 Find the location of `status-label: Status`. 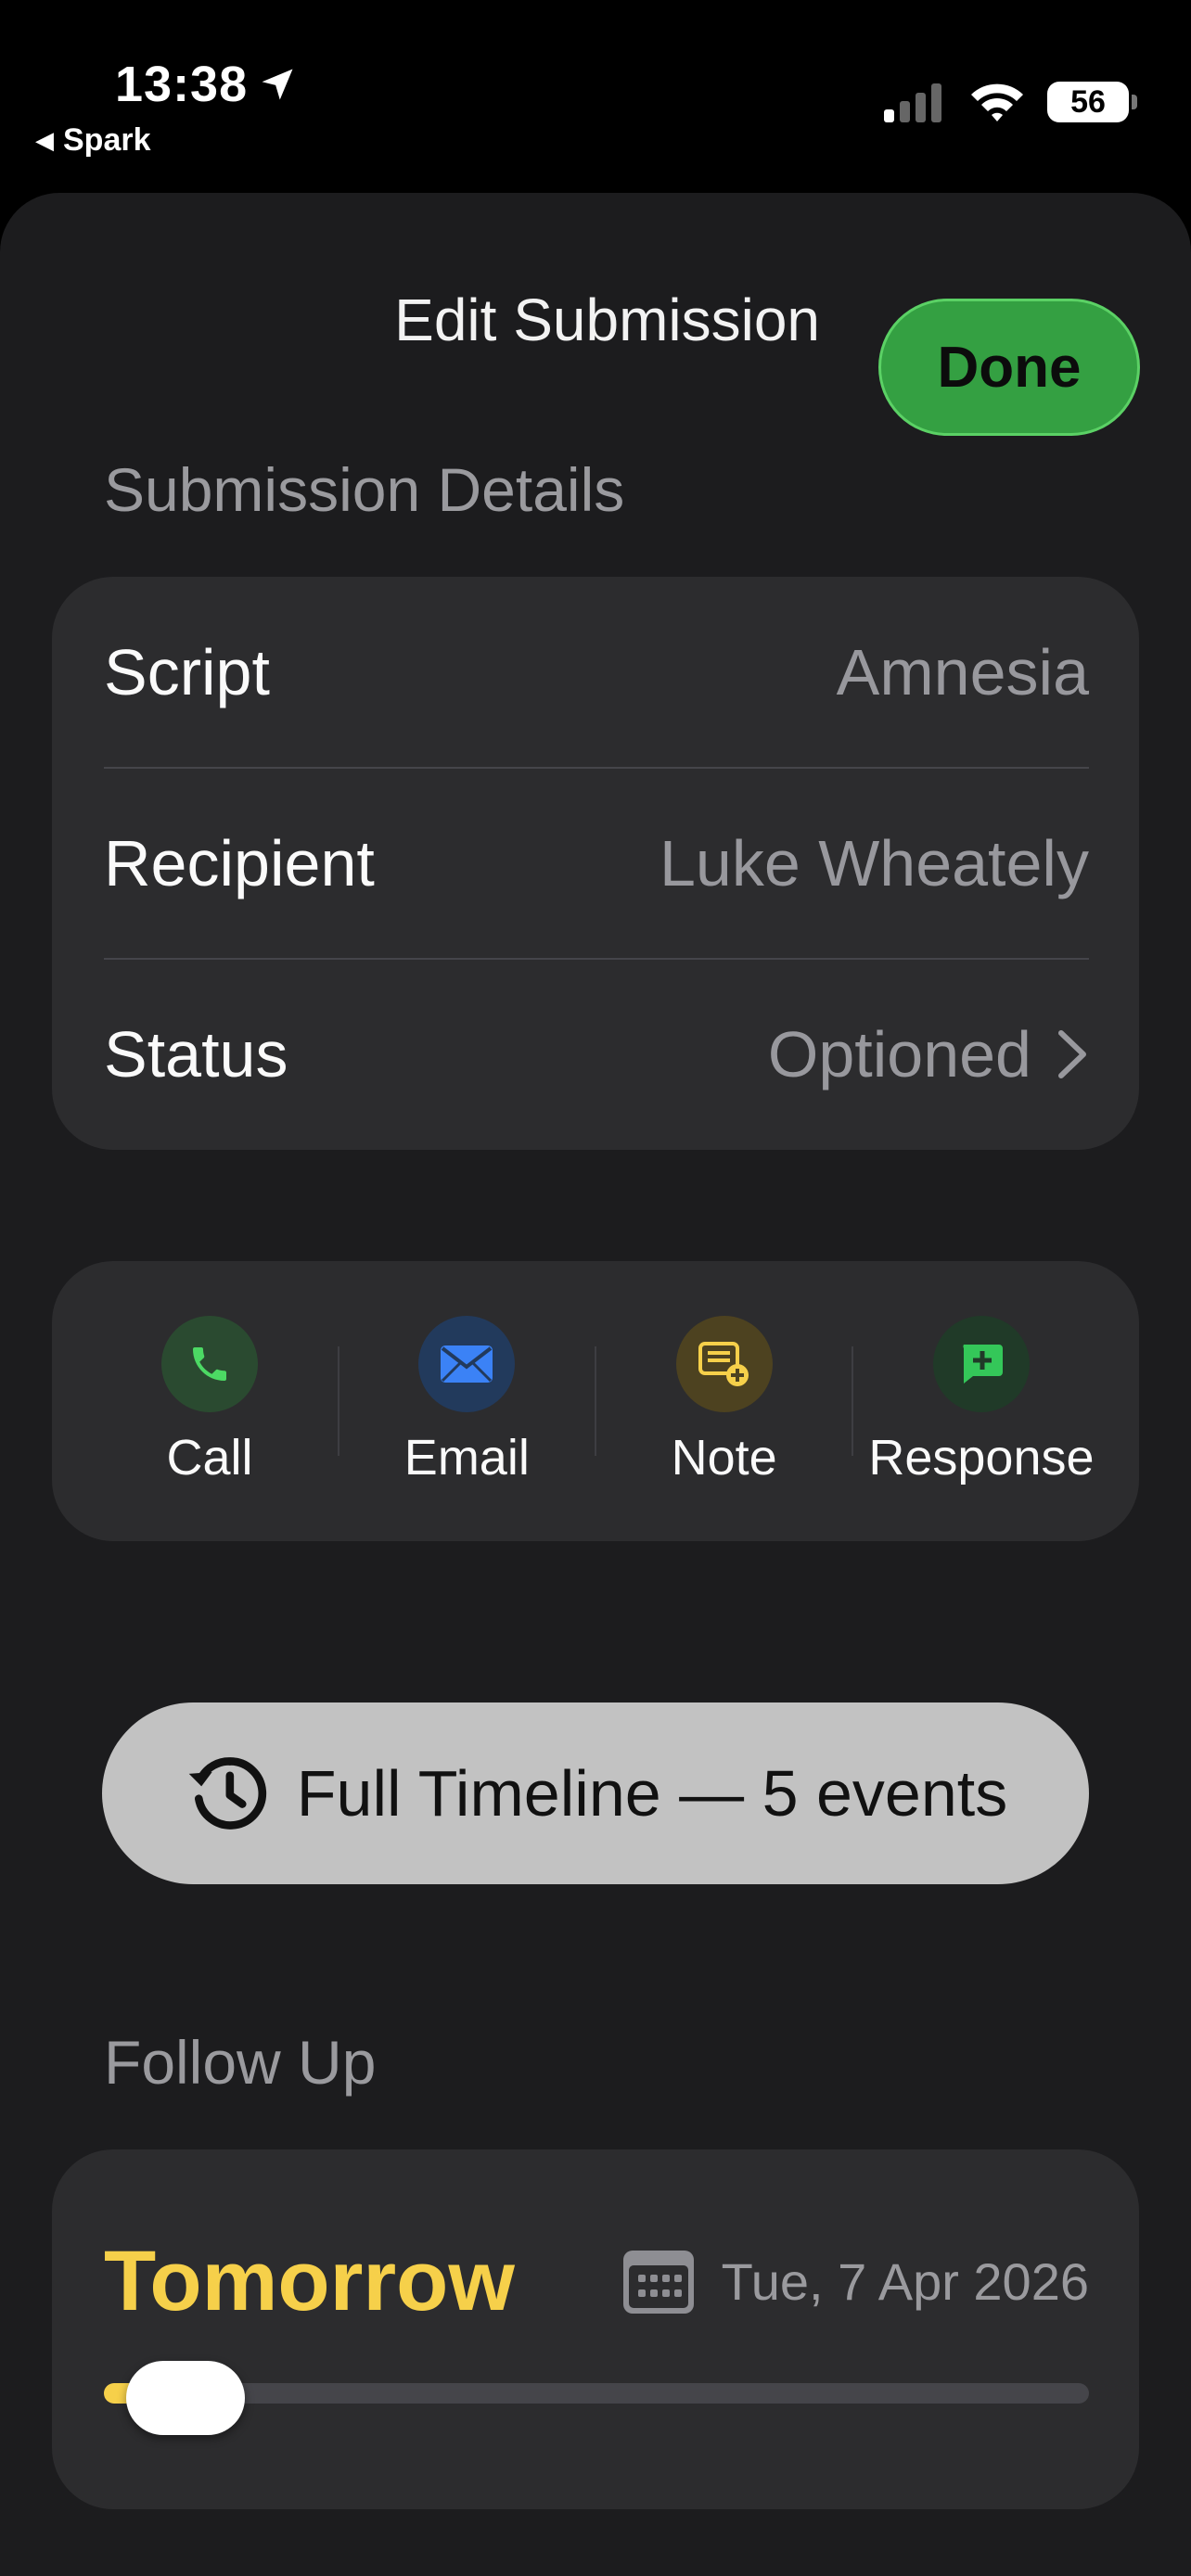

status-label: Status is located at coordinates (196, 1054).